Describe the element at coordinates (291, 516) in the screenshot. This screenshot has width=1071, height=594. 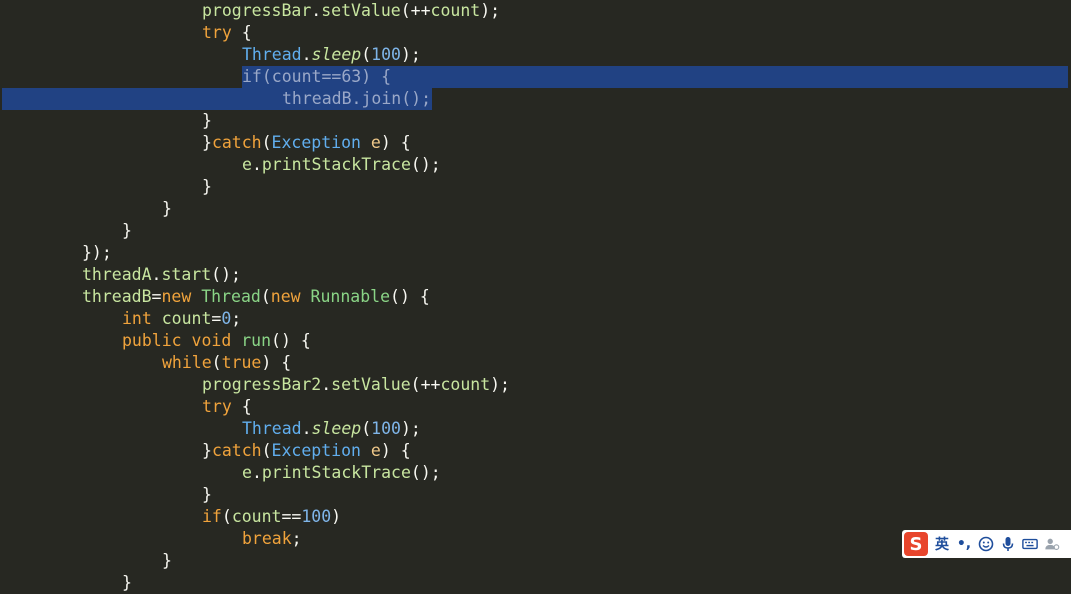
I see `code-token: ==` at that location.